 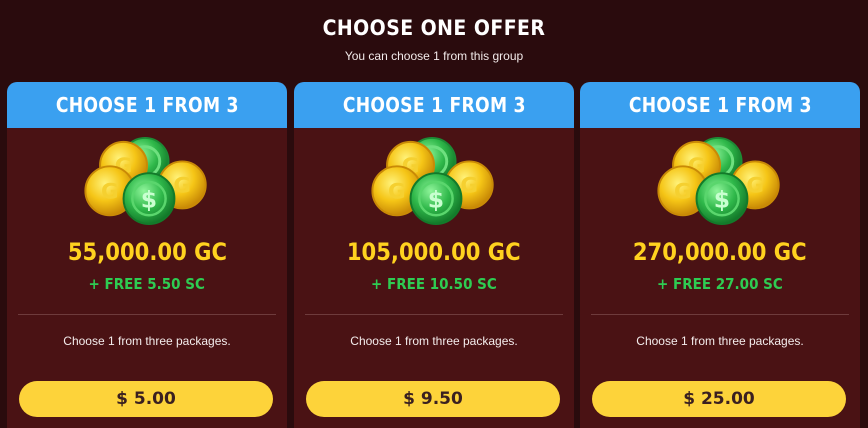 I want to click on gc-amount: 270,000.00 GC, so click(x=720, y=252).